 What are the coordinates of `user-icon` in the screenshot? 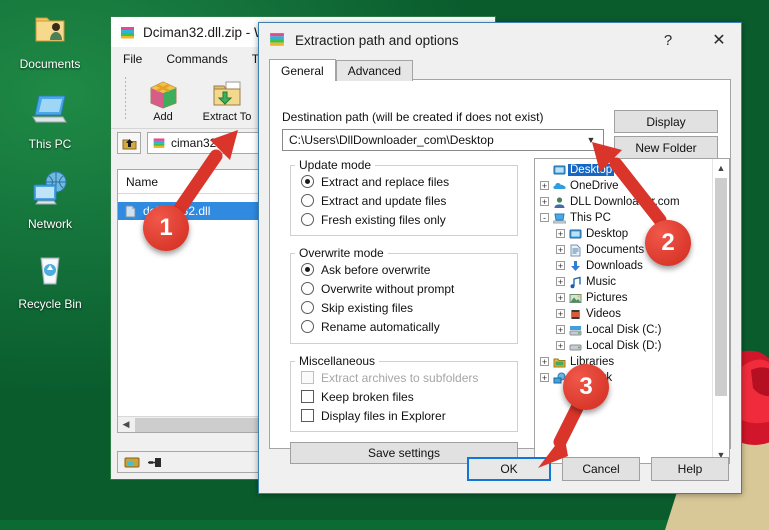 It's located at (559, 202).